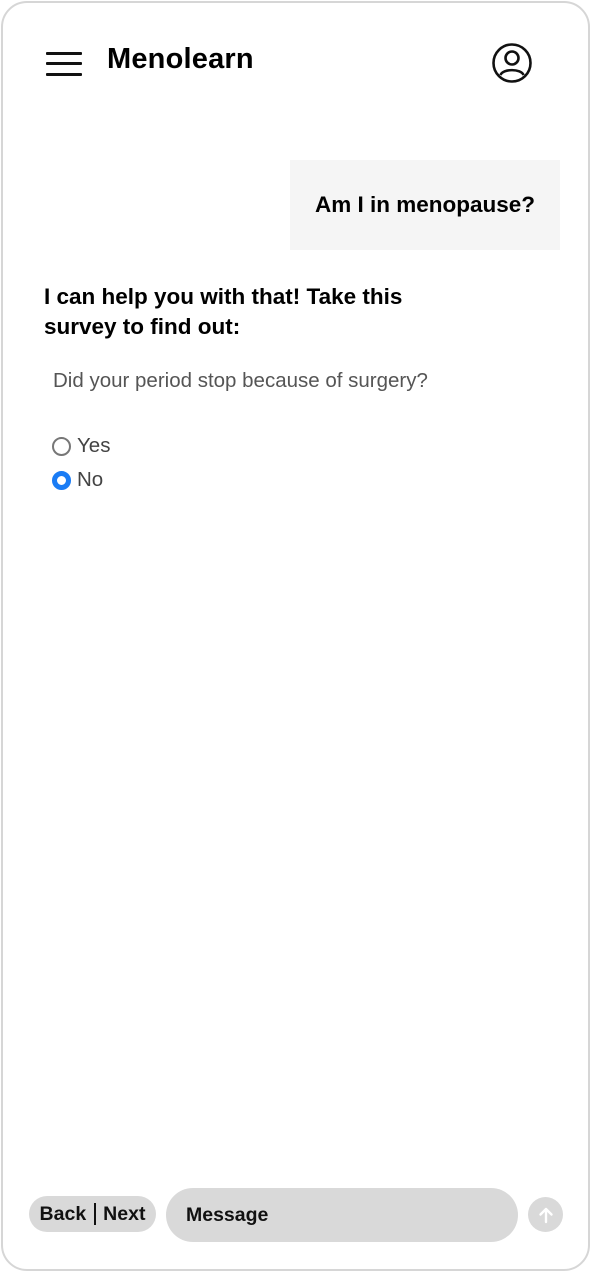  What do you see at coordinates (63, 1214) in the screenshot?
I see `back-button: Back` at bounding box center [63, 1214].